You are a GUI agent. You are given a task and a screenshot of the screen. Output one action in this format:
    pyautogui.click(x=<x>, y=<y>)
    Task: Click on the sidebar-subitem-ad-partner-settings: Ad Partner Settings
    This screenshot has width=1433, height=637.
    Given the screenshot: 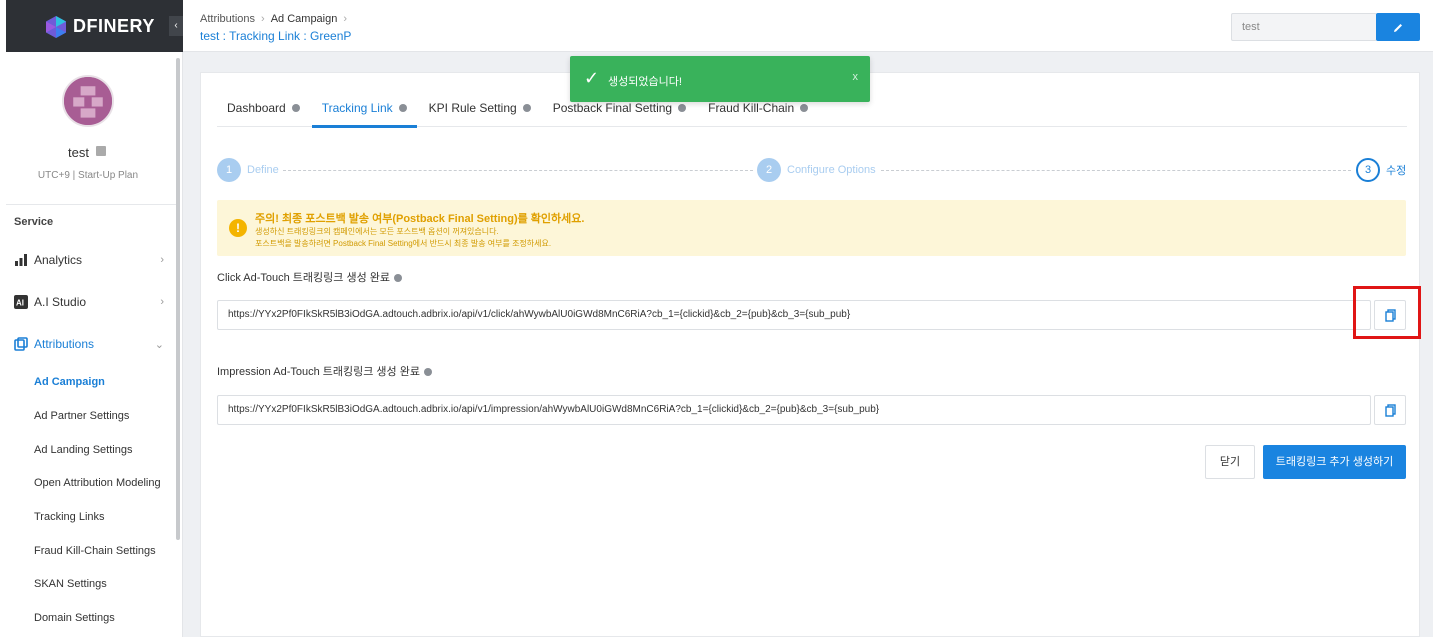 What is the action you would take?
    pyautogui.click(x=81, y=416)
    